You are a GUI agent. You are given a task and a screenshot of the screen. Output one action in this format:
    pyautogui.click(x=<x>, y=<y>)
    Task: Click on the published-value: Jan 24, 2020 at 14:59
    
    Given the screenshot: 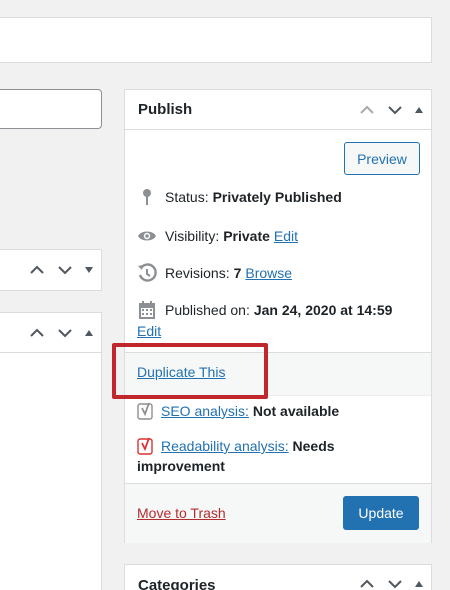 What is the action you would take?
    pyautogui.click(x=323, y=310)
    